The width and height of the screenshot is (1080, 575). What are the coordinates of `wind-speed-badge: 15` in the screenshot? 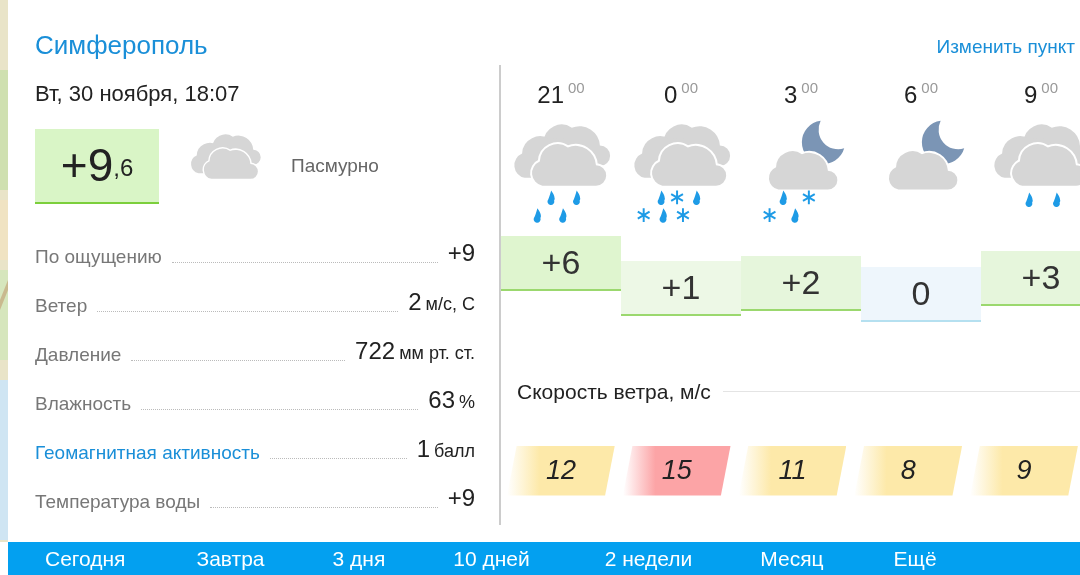 It's located at (676, 470).